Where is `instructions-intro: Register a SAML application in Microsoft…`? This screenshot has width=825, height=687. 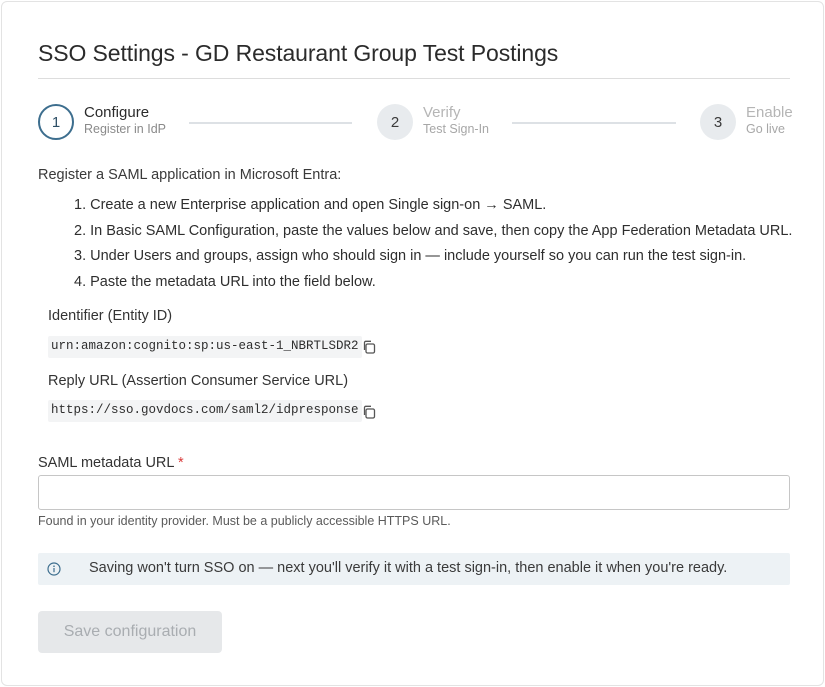 instructions-intro: Register a SAML application in Microsoft… is located at coordinates (190, 175).